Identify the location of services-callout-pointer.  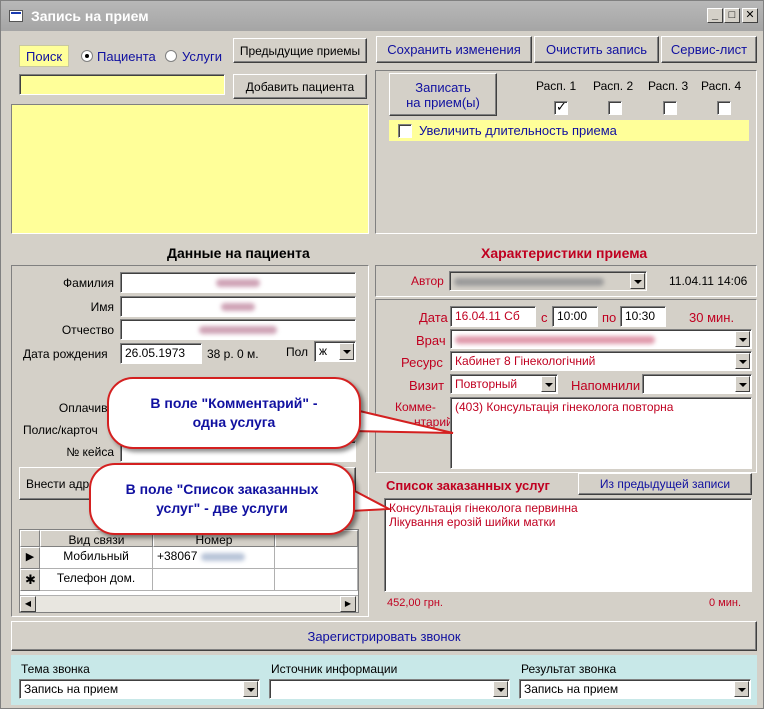
(371, 500).